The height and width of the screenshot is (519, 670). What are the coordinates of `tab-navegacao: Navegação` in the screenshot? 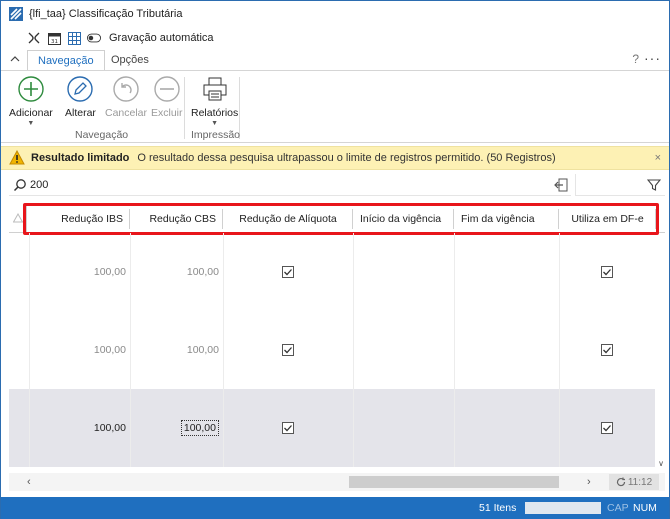 It's located at (66, 60).